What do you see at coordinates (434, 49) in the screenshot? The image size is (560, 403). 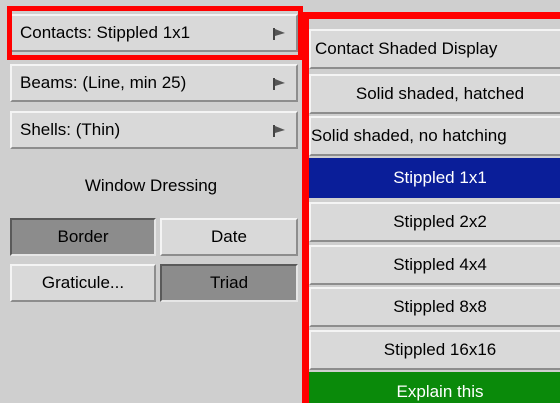 I see `popup-title: Contact Shaded Display` at bounding box center [434, 49].